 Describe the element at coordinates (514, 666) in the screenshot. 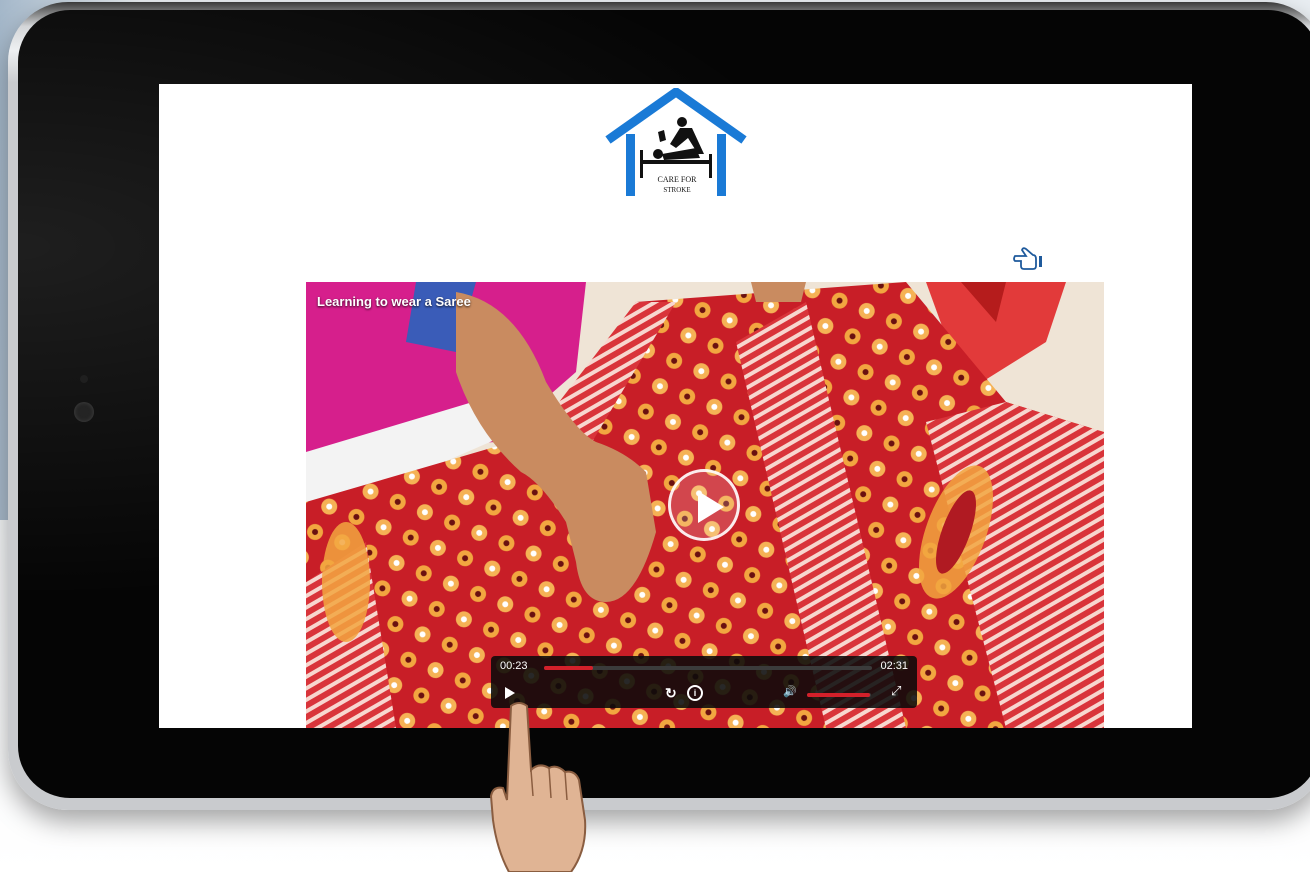

I see `current-time: 00:23` at that location.